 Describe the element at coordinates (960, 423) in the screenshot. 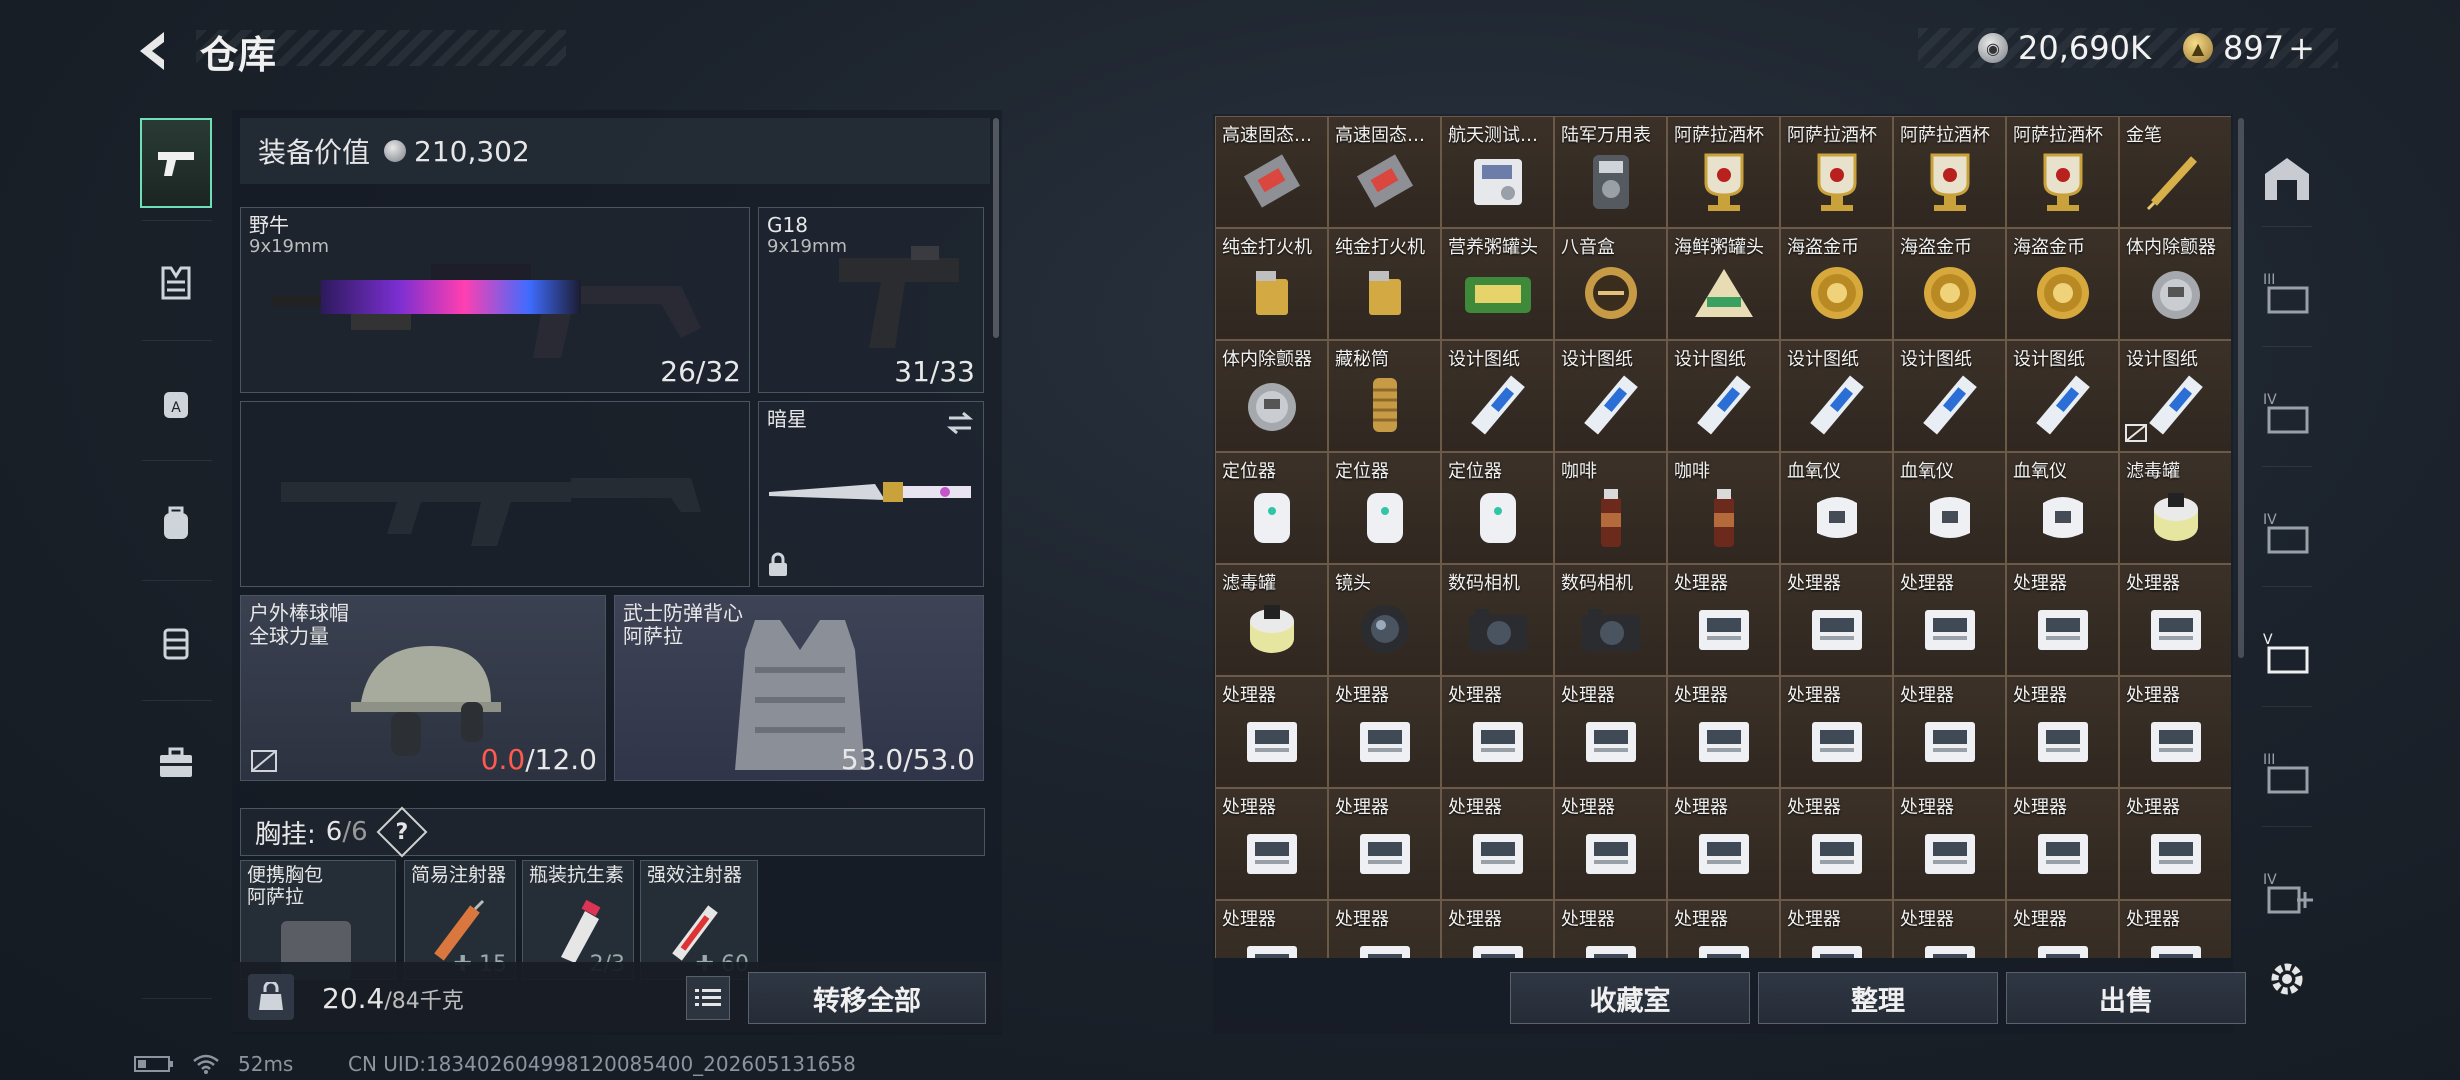

I see `swap-icon` at that location.